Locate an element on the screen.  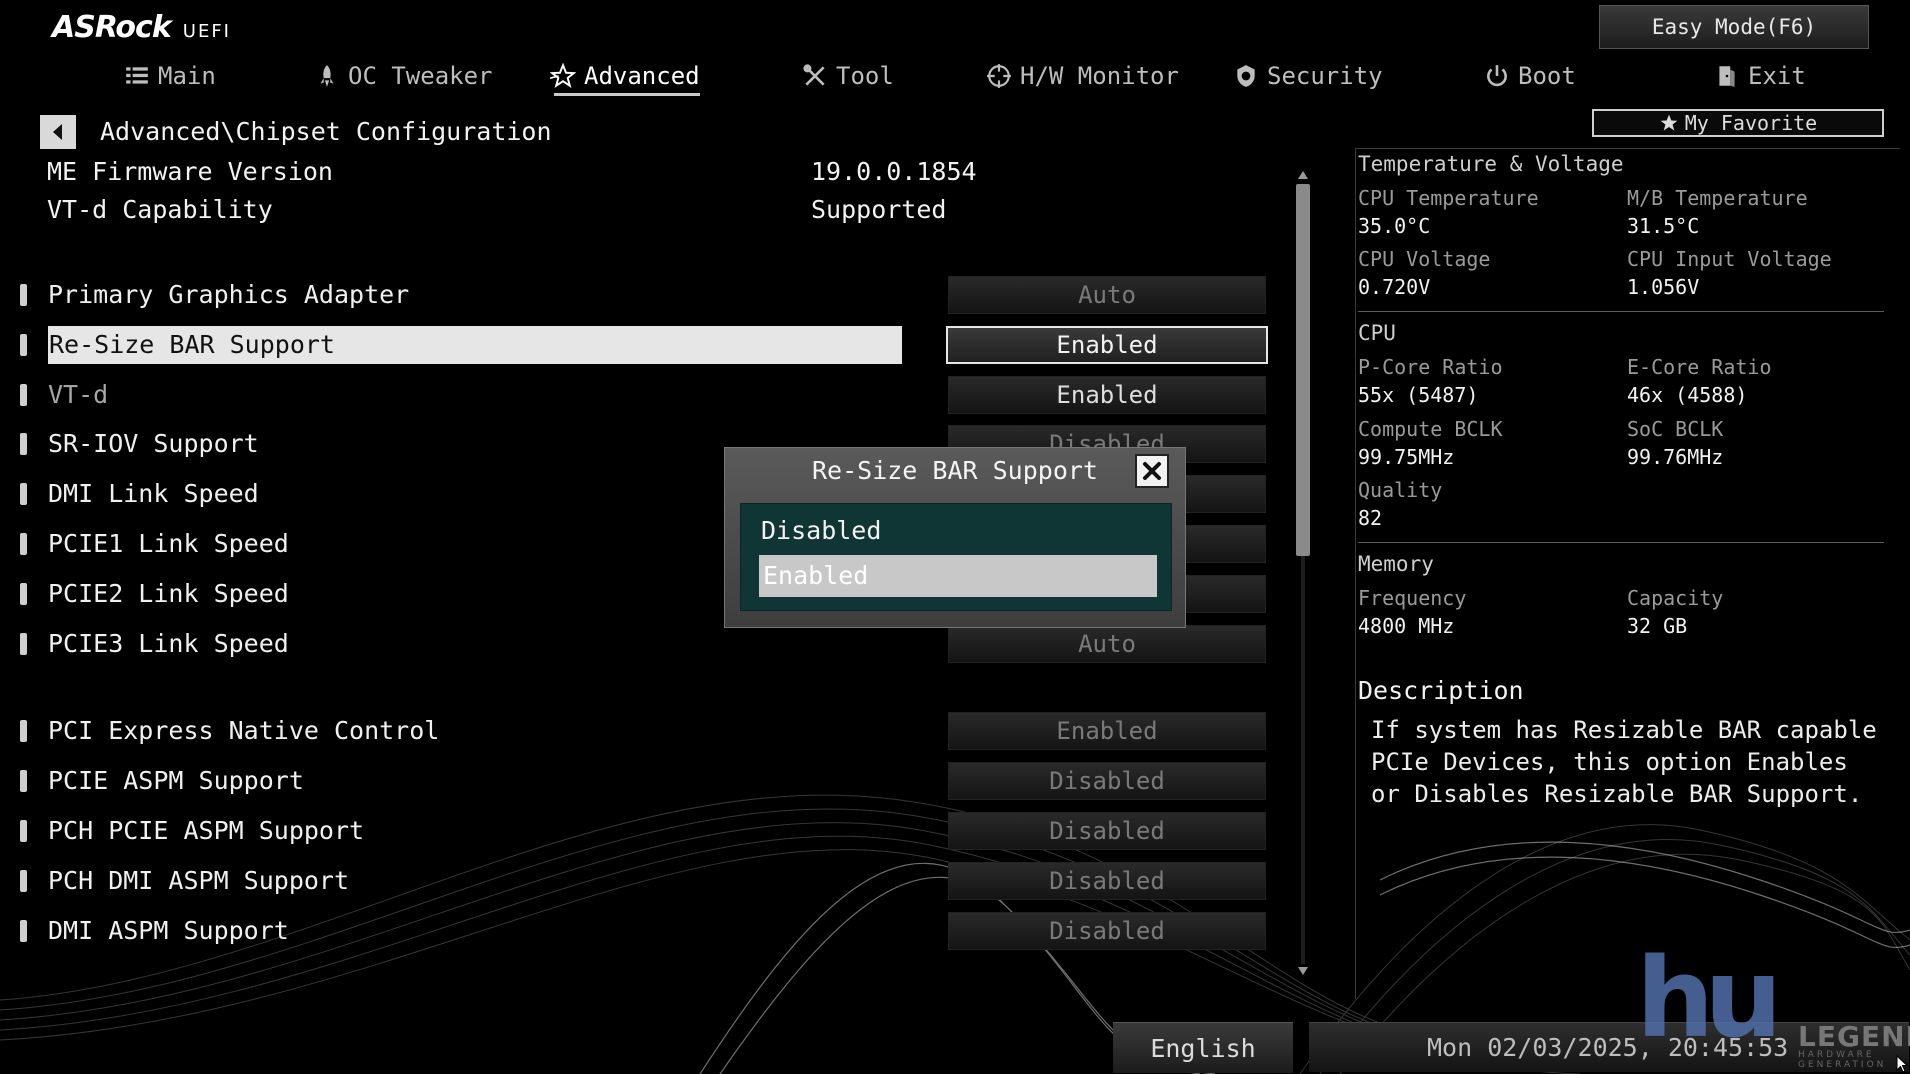
tab-tool: Tool is located at coordinates (848, 76).